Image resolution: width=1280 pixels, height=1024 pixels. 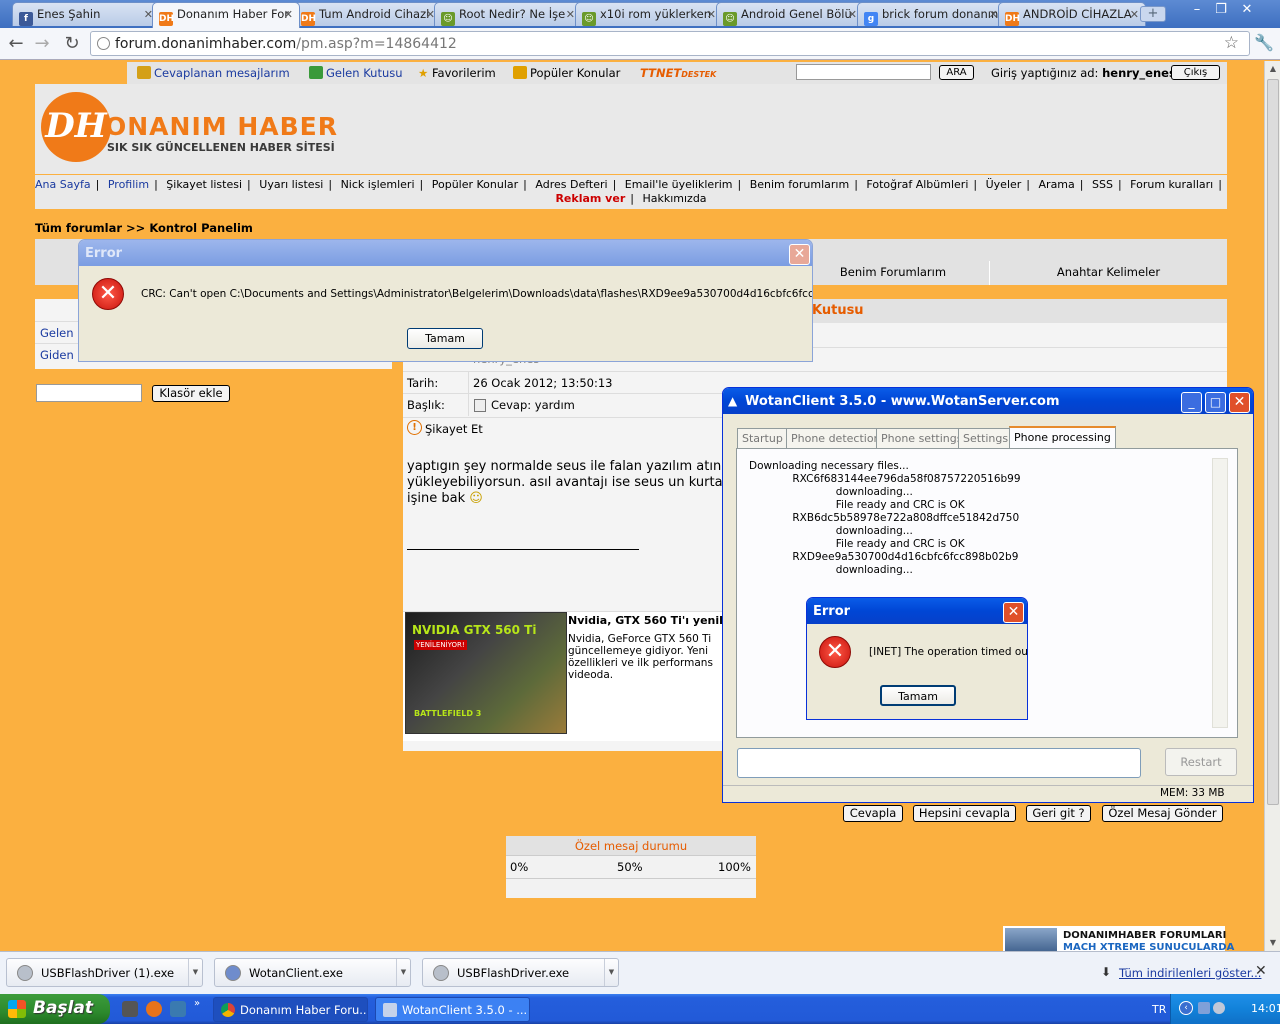 What do you see at coordinates (1108, 273) in the screenshot?
I see `tab-keywords: Anahtar Kelimeler` at bounding box center [1108, 273].